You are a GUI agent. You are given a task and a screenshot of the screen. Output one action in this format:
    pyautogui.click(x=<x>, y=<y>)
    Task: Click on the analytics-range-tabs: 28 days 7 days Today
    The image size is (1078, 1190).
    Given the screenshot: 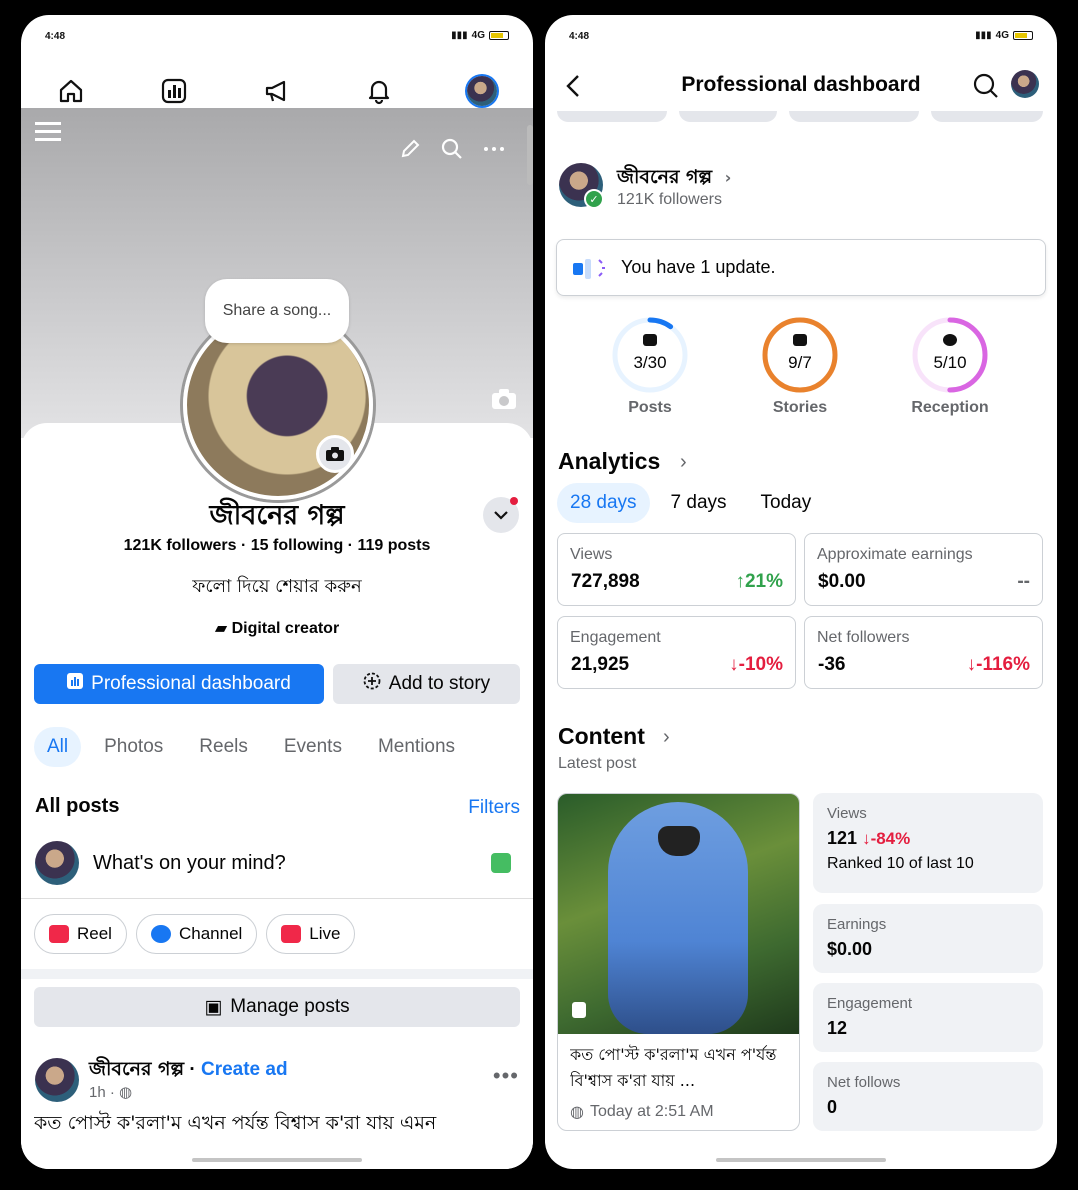 What is the action you would take?
    pyautogui.click(x=690, y=503)
    